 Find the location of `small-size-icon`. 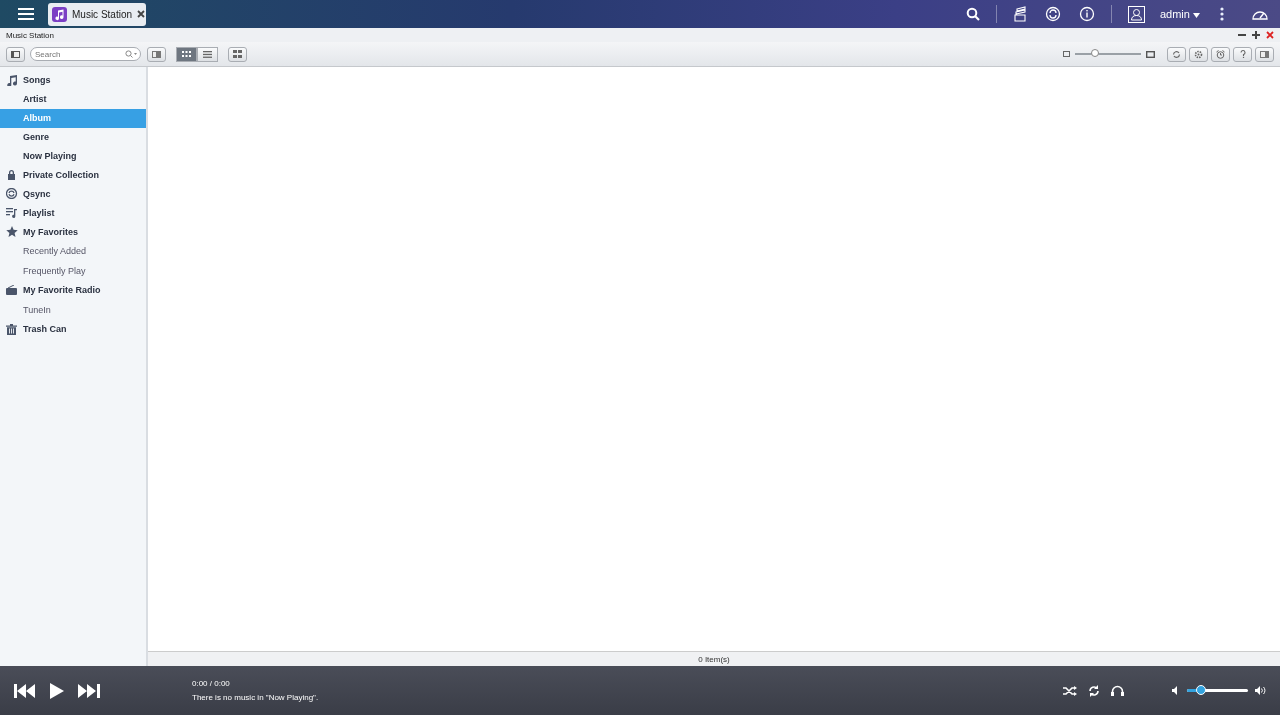

small-size-icon is located at coordinates (1066, 54).